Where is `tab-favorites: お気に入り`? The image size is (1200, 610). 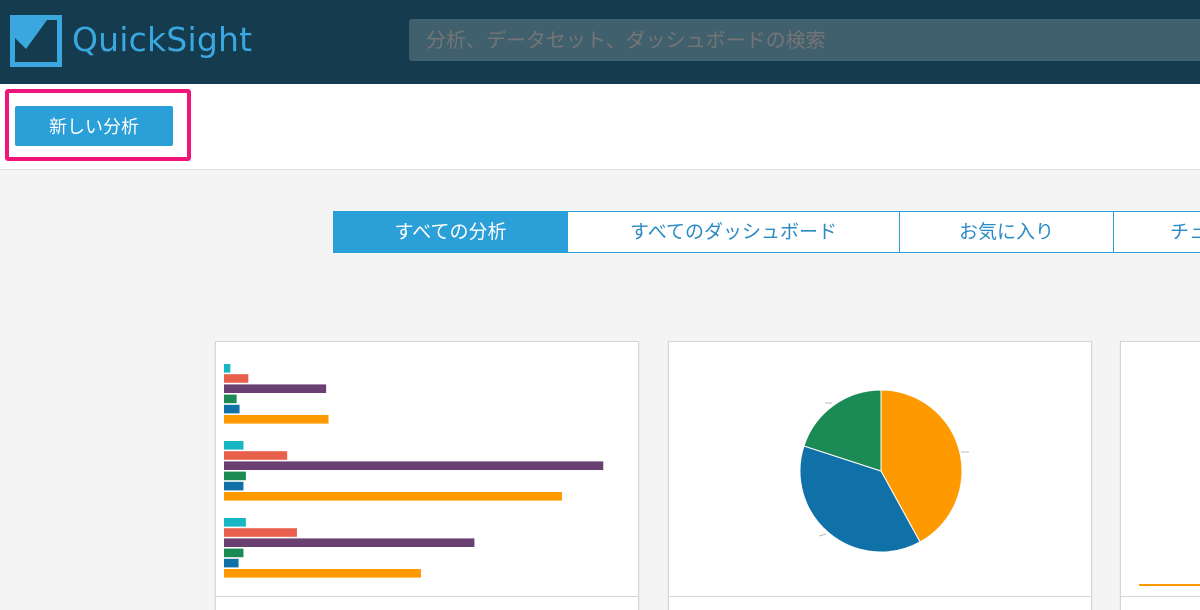 tab-favorites: お気に入り is located at coordinates (1007, 232).